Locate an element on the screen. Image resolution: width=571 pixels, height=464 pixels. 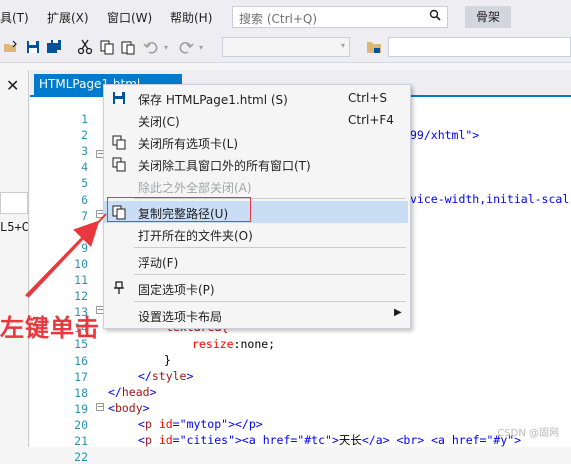
annotation-text: 左键单击 is located at coordinates (50, 328).